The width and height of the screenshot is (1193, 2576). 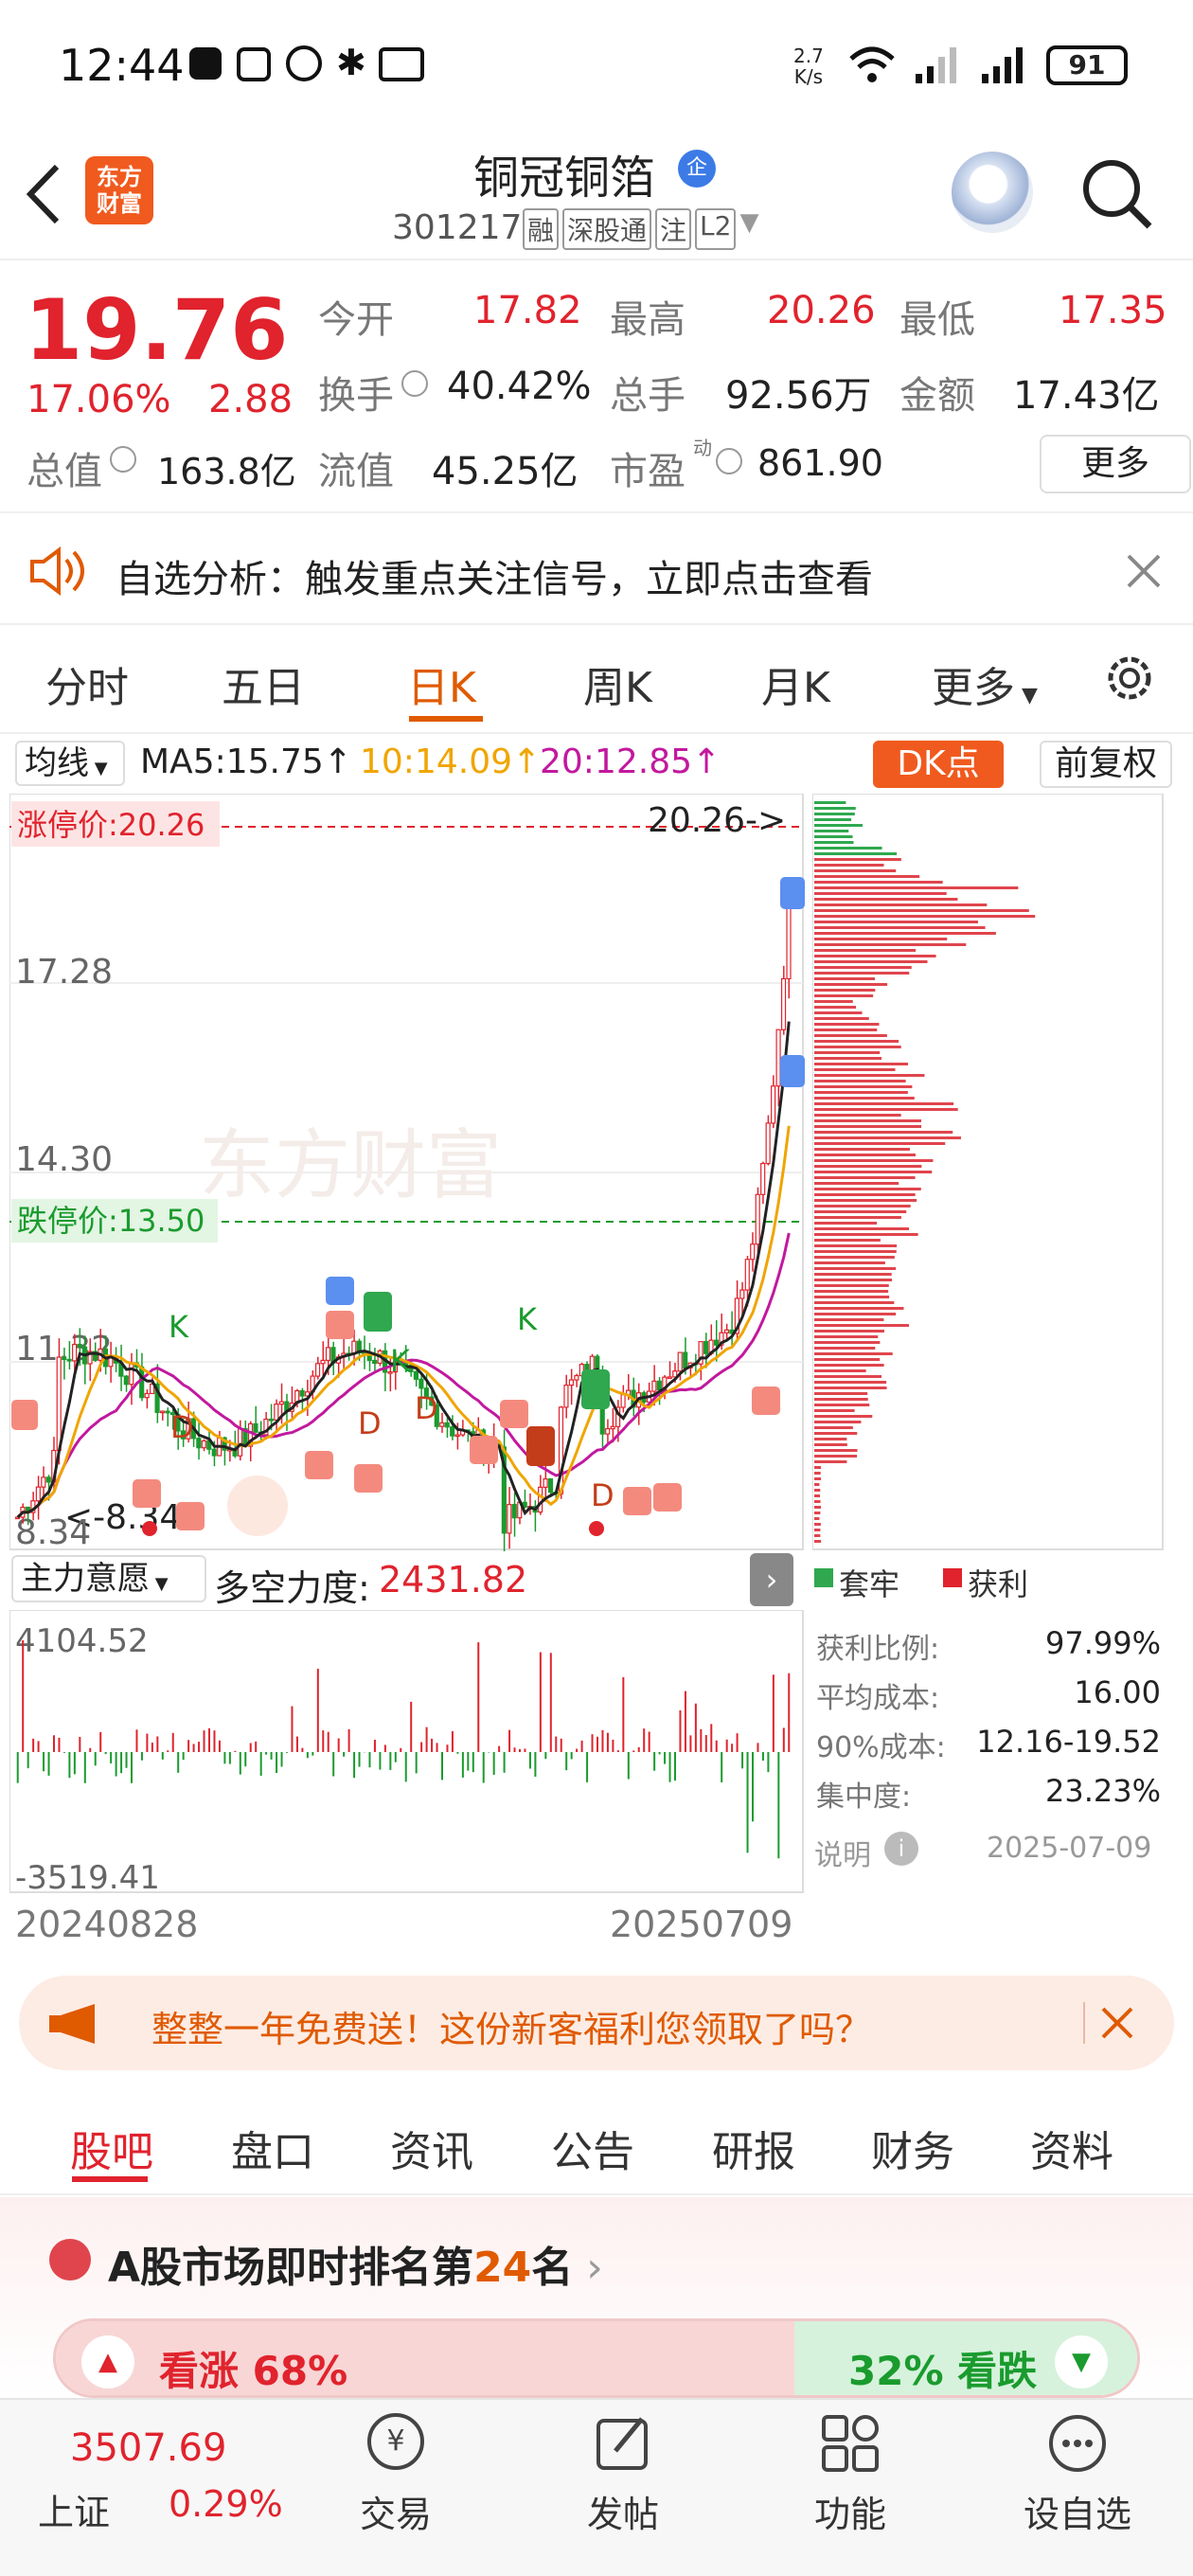 What do you see at coordinates (226, 2504) in the screenshot?
I see `index-pct: 0.29%` at bounding box center [226, 2504].